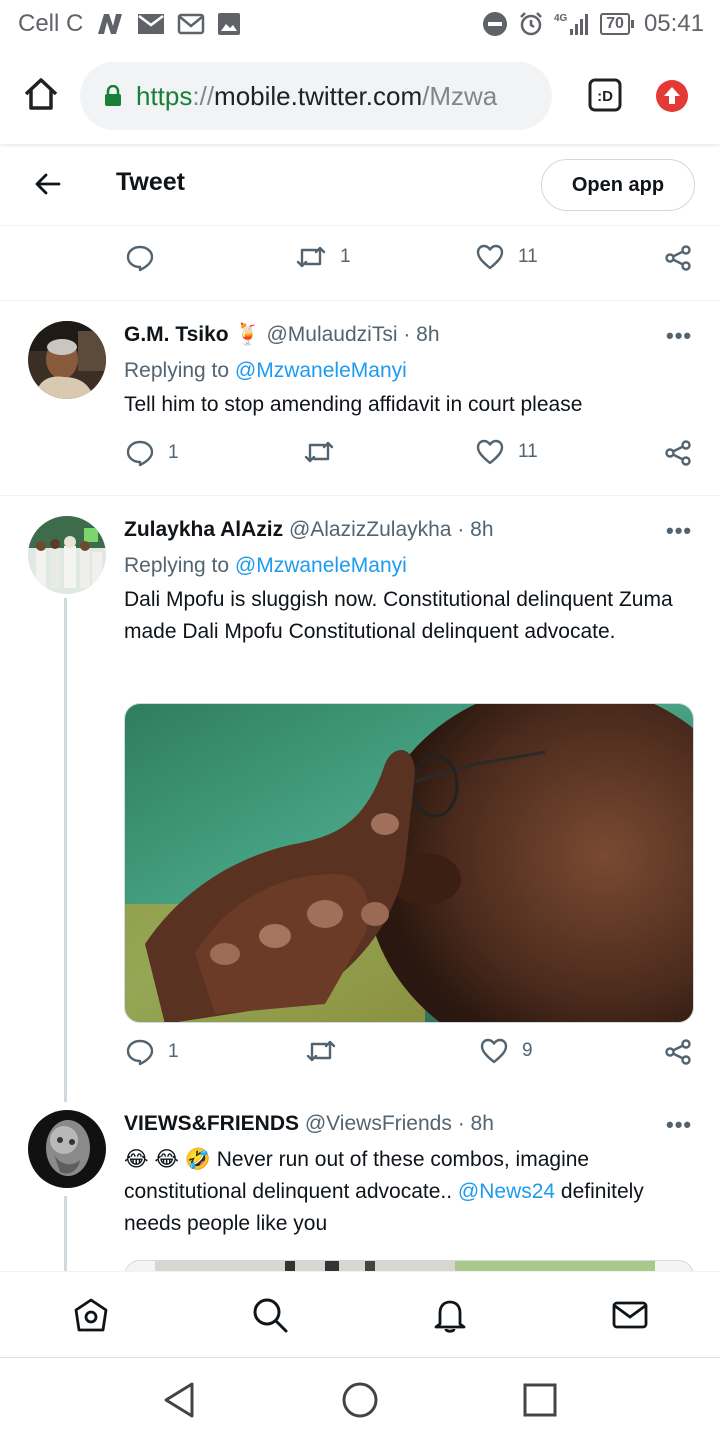 The height and width of the screenshot is (1440, 720). What do you see at coordinates (331, 334) in the screenshot?
I see `author-handle: @MulaudziTsi` at bounding box center [331, 334].